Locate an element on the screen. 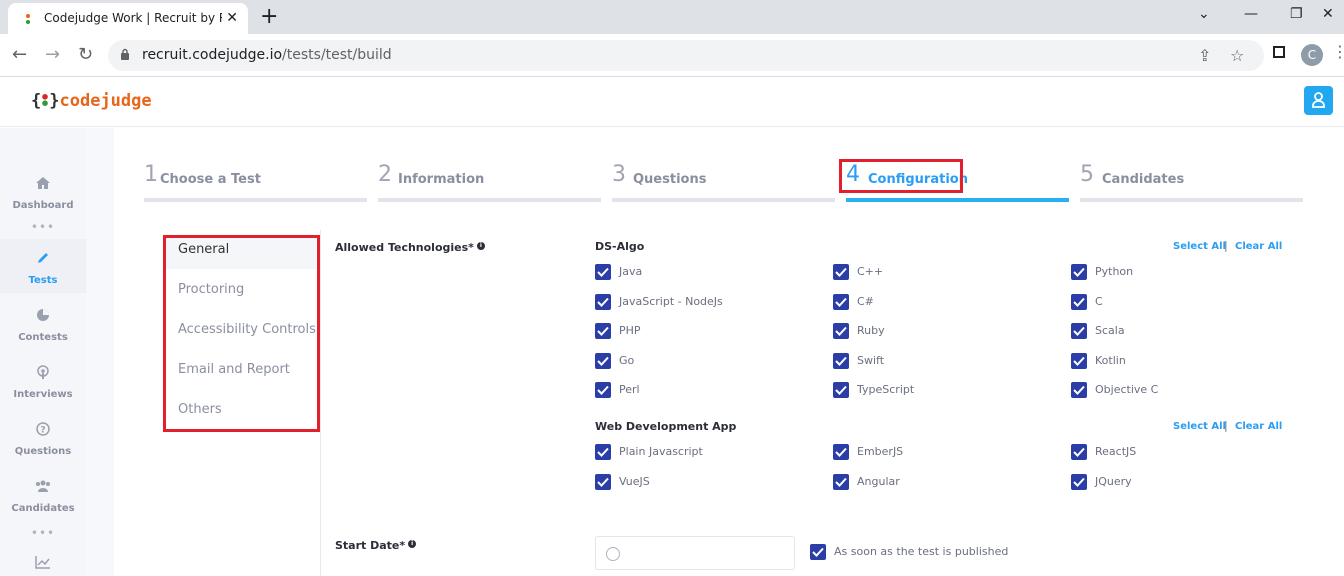  technology-label: ReactJS is located at coordinates (1116, 451).